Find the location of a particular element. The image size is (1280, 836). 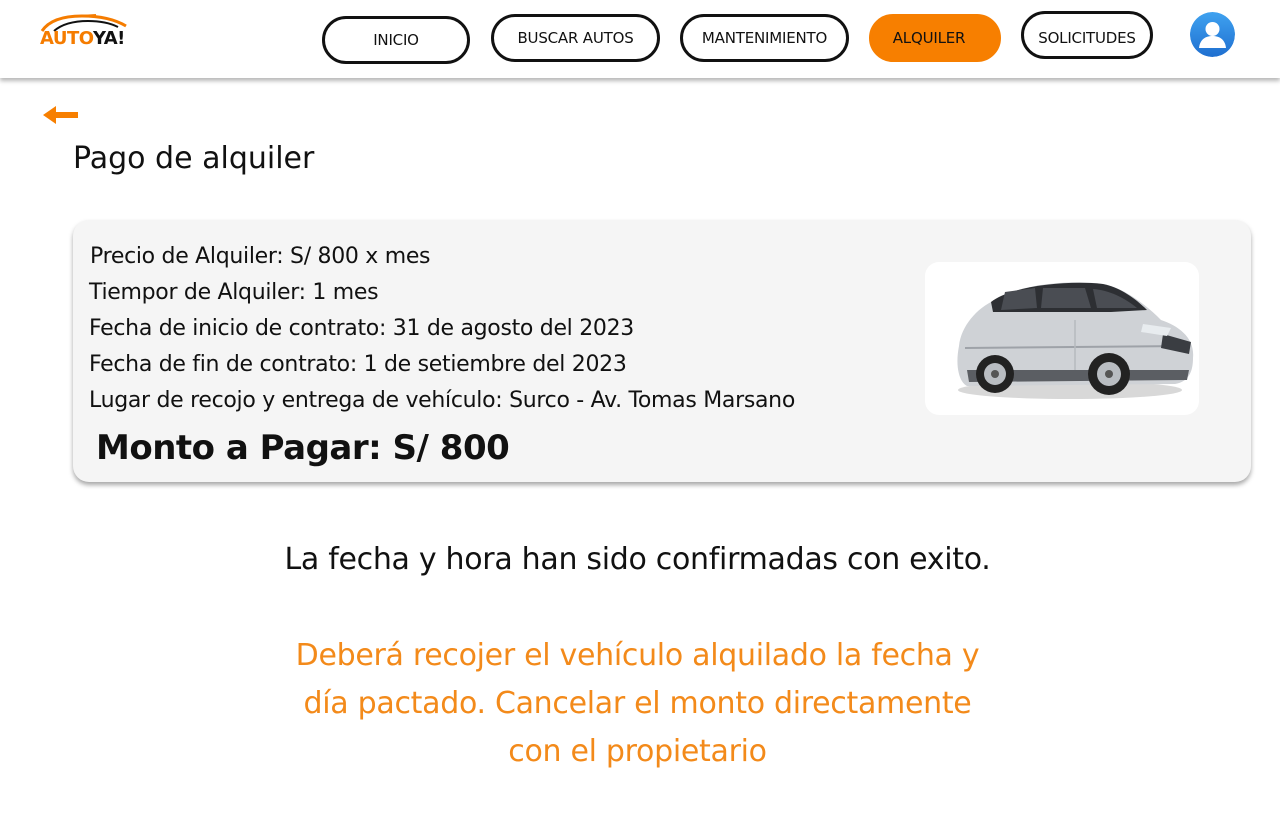

suv-car-icon is located at coordinates (1075, 340).